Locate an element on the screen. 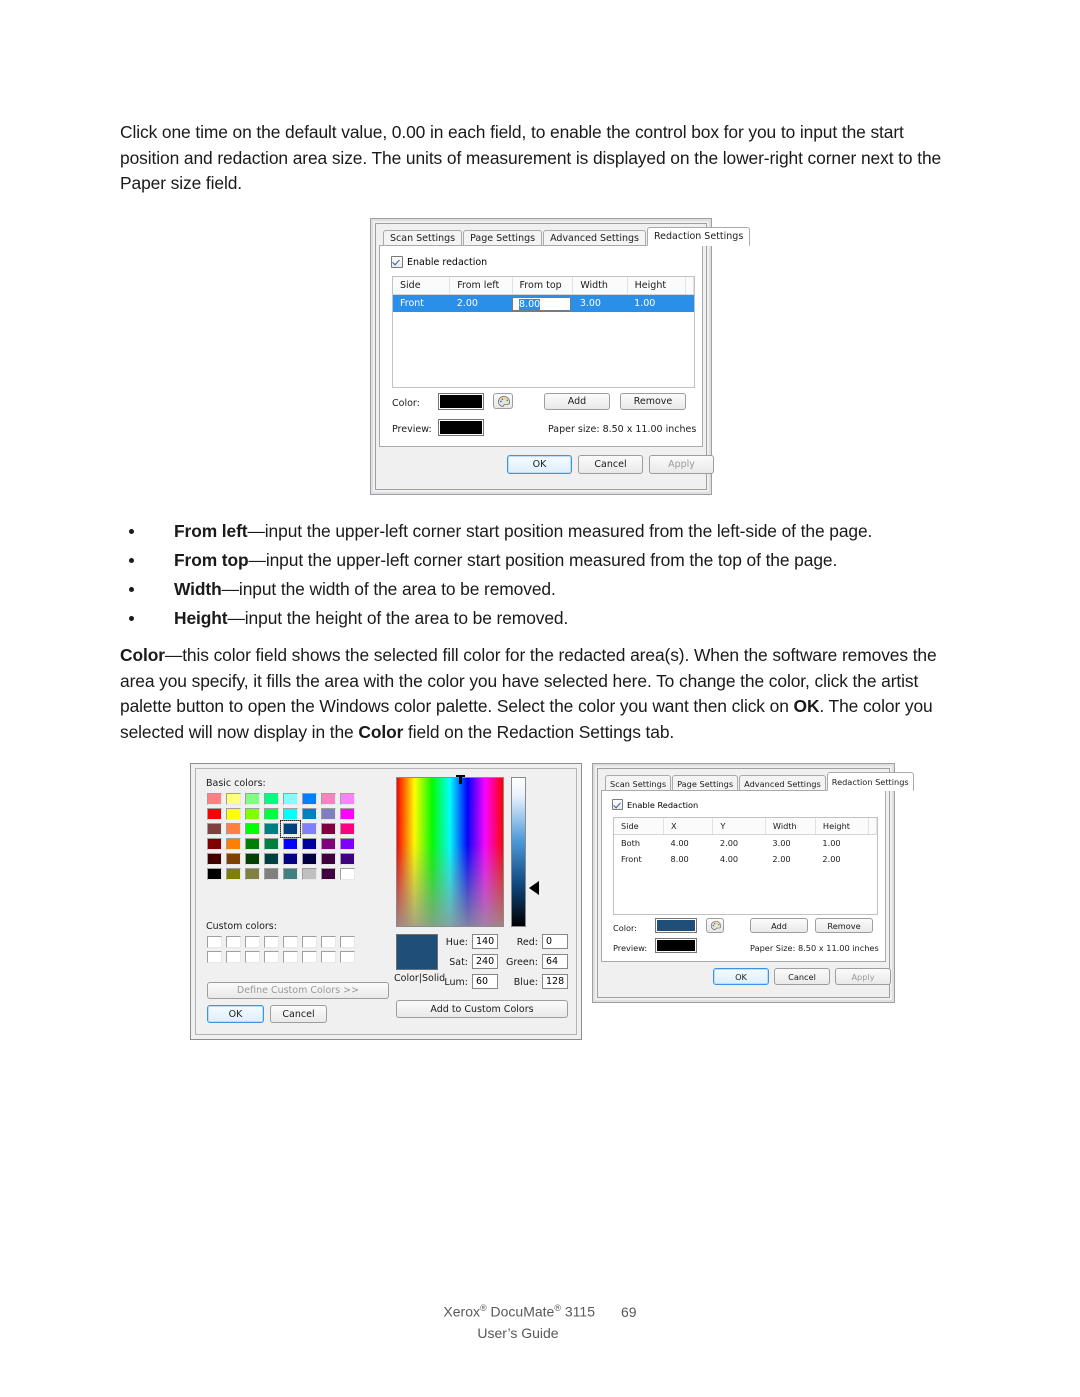 This screenshot has height=1397, width=1080. column-header-width: Width is located at coordinates (600, 286).